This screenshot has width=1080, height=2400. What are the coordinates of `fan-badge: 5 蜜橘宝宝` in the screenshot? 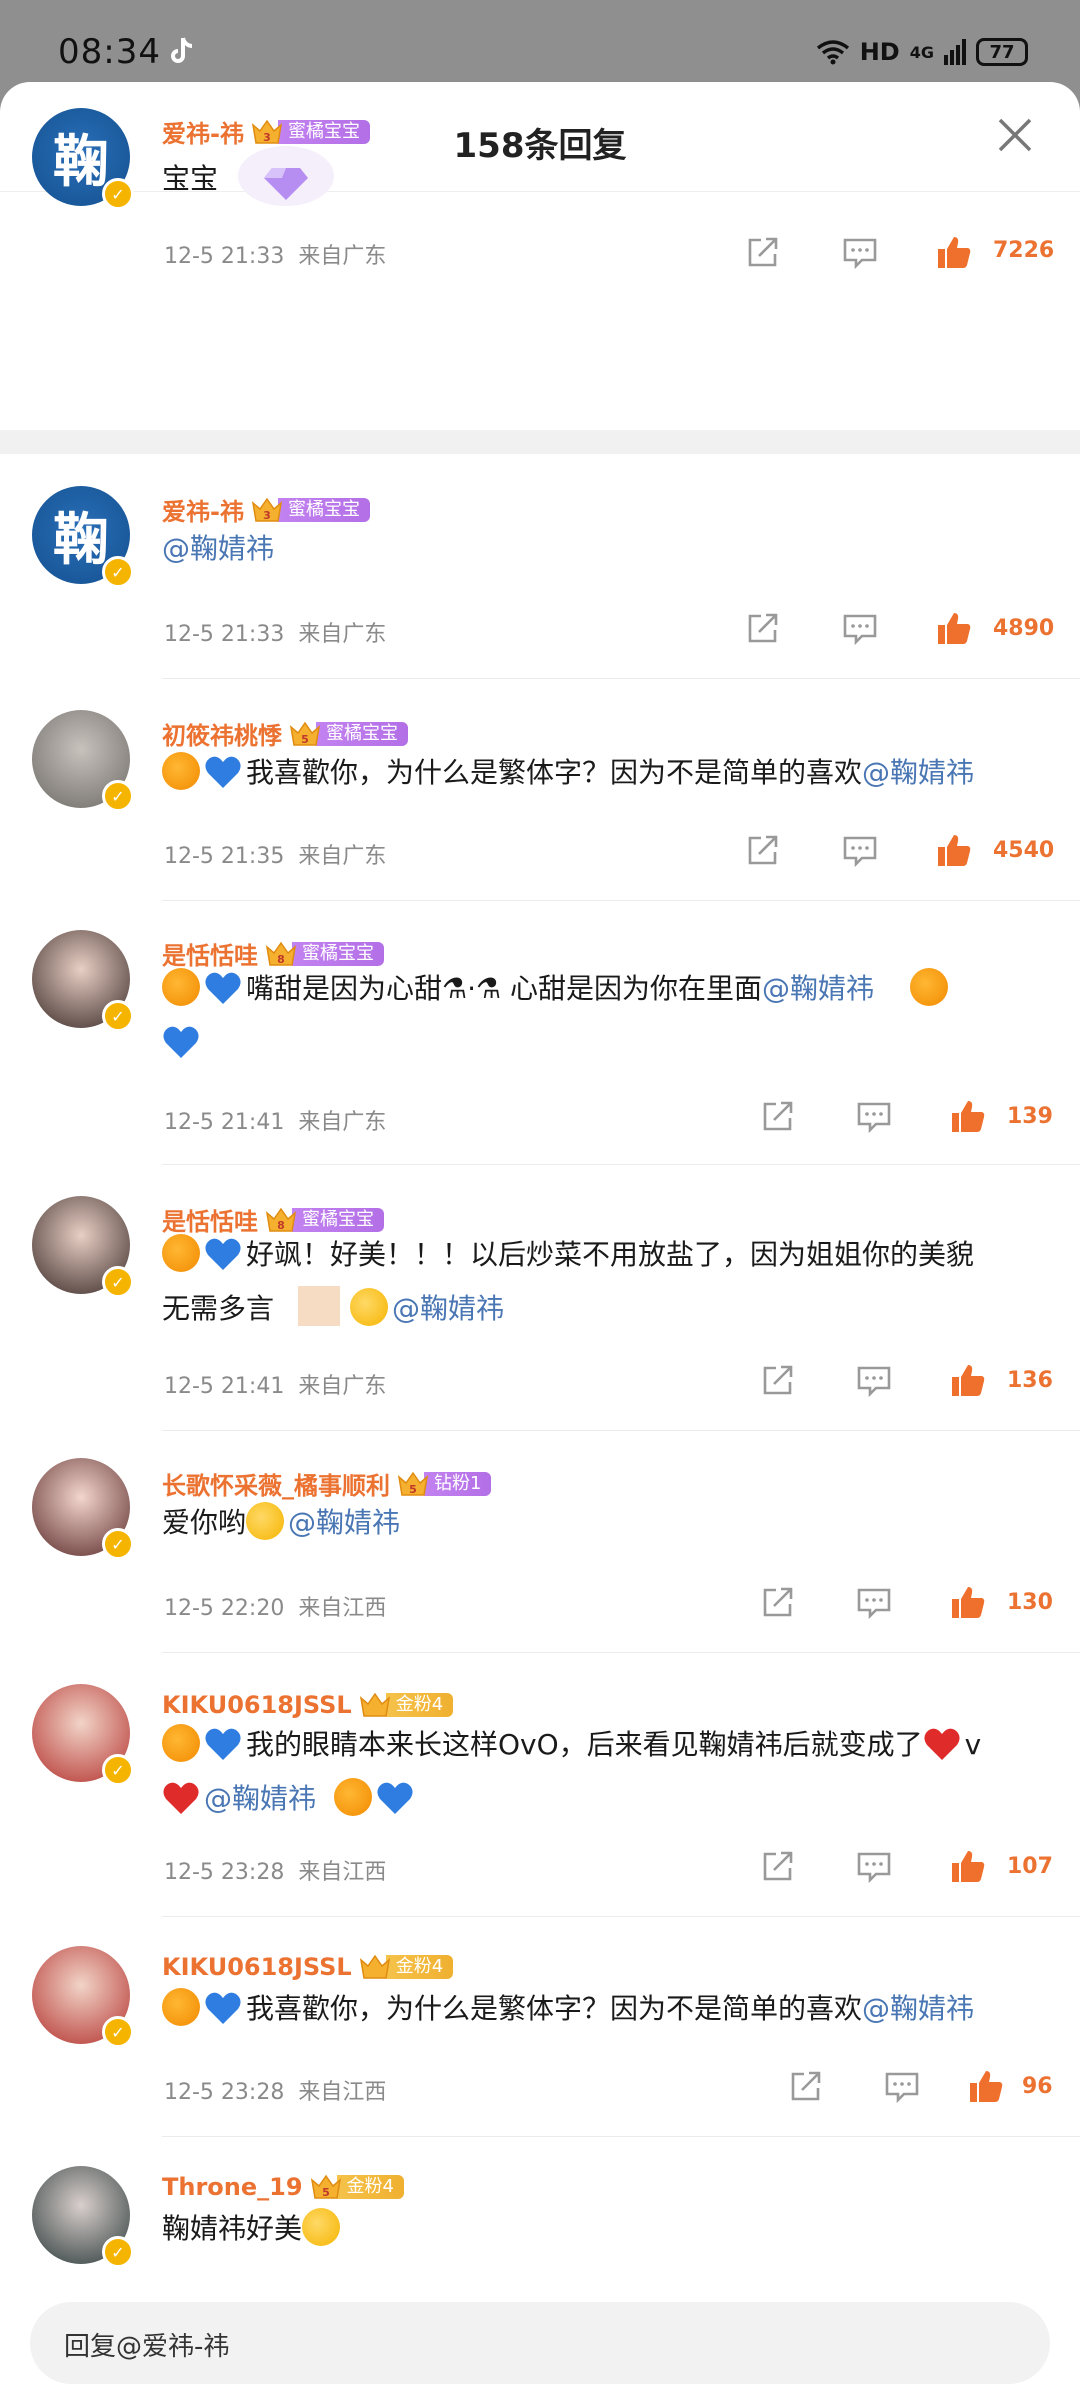 It's located at (348, 734).